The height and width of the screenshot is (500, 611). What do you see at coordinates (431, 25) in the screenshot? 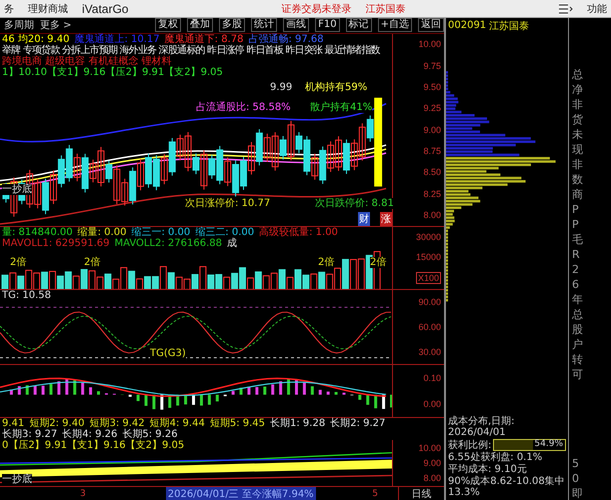
I see `toolbar-button: 返回` at bounding box center [431, 25].